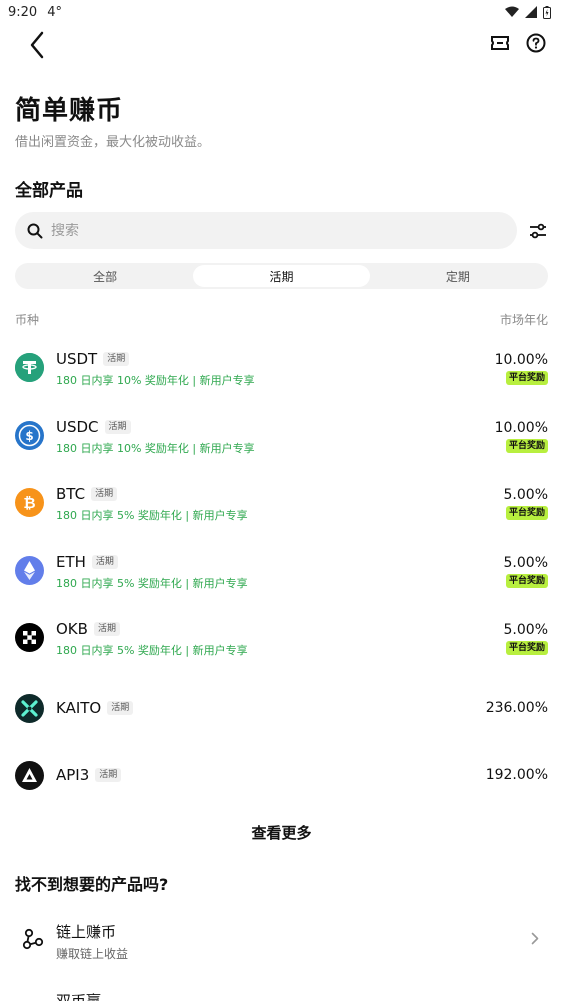  What do you see at coordinates (29, 570) in the screenshot?
I see `eth-icon` at bounding box center [29, 570].